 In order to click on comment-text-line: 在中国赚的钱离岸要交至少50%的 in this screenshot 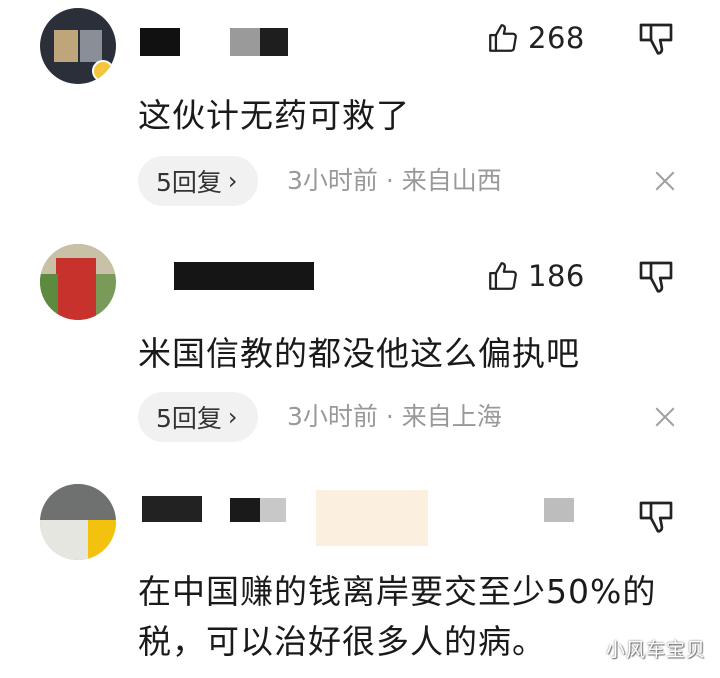, I will do `click(397, 591)`.